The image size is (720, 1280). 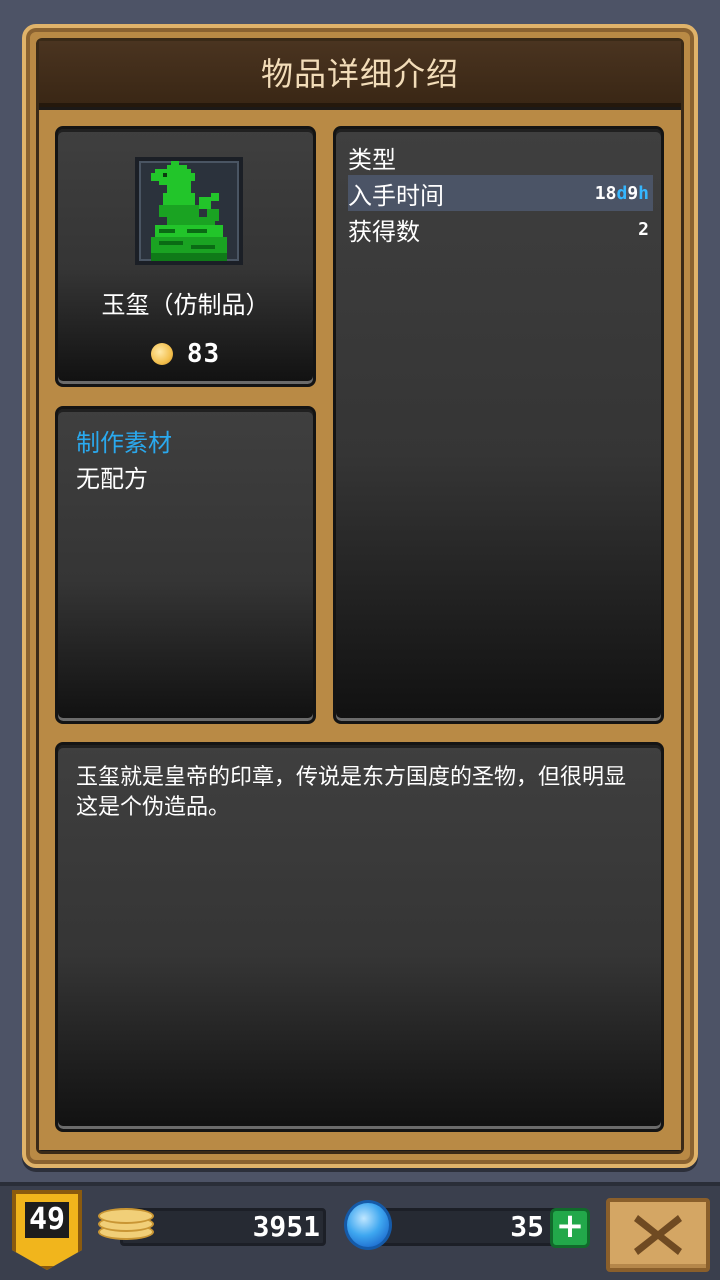 I want to click on item-icon-slot, so click(x=189, y=211).